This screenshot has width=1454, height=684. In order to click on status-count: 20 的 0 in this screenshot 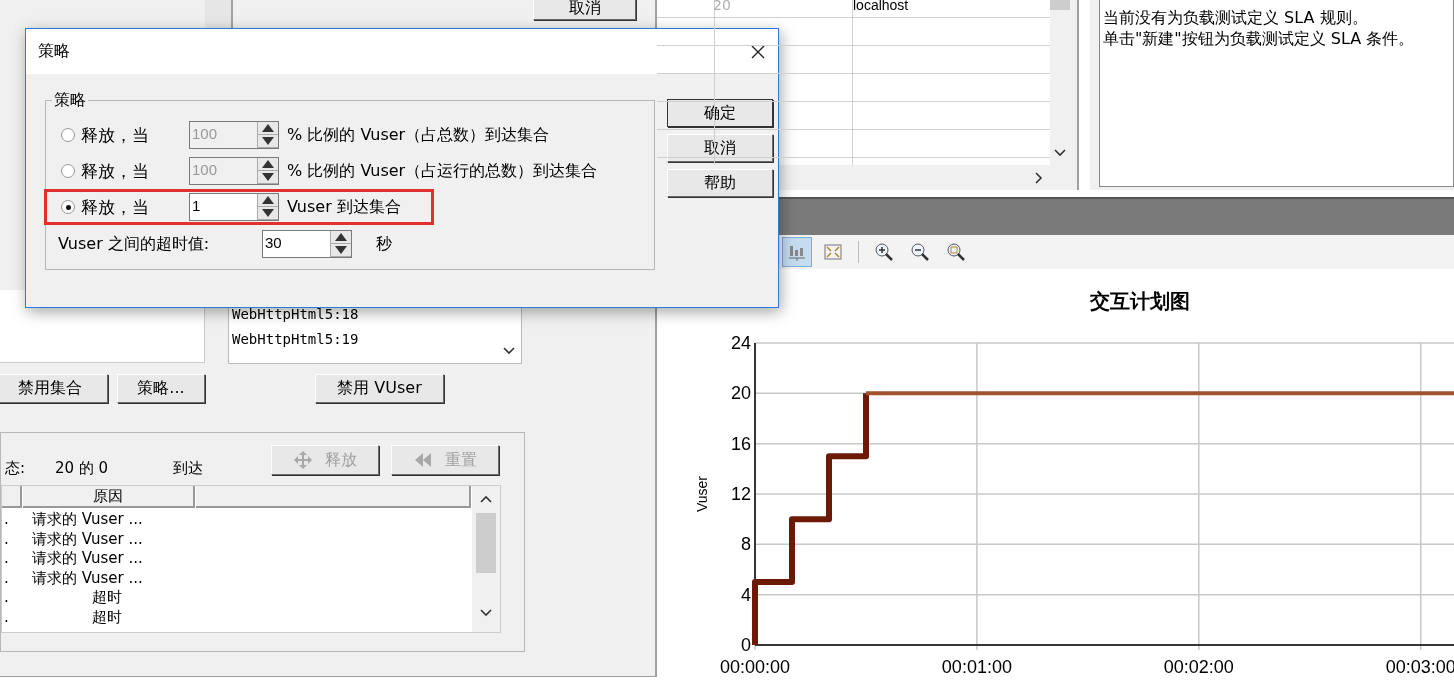, I will do `click(82, 468)`.